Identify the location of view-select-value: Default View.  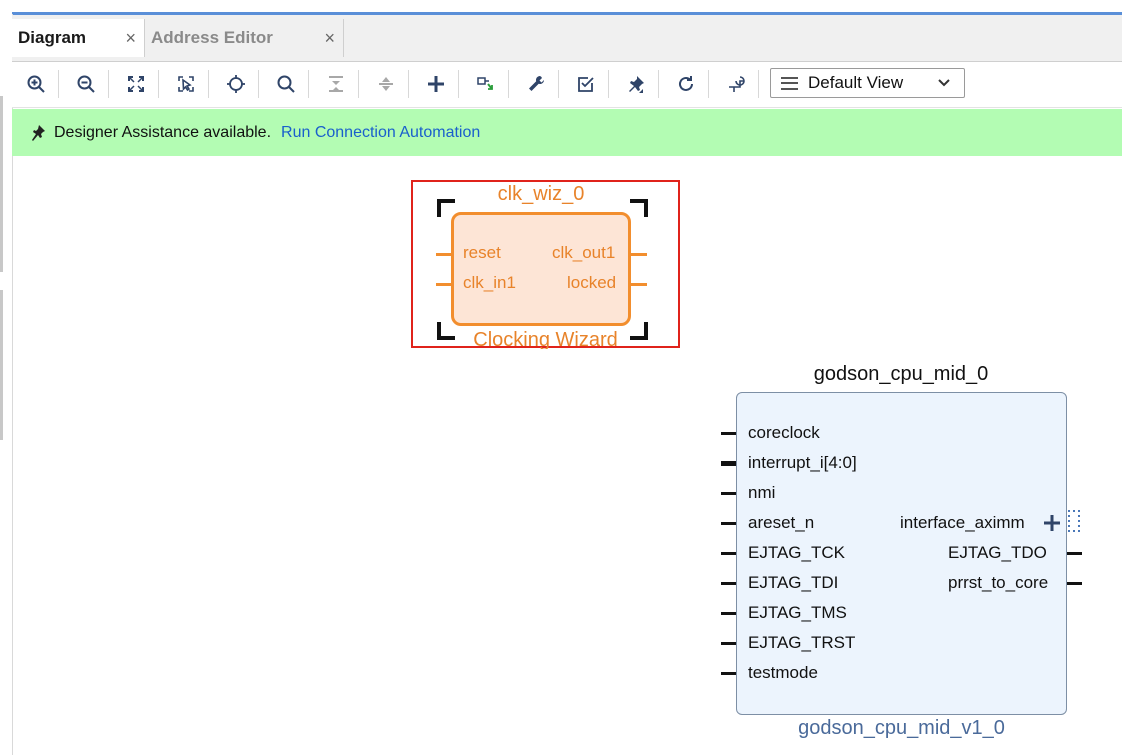
(856, 82).